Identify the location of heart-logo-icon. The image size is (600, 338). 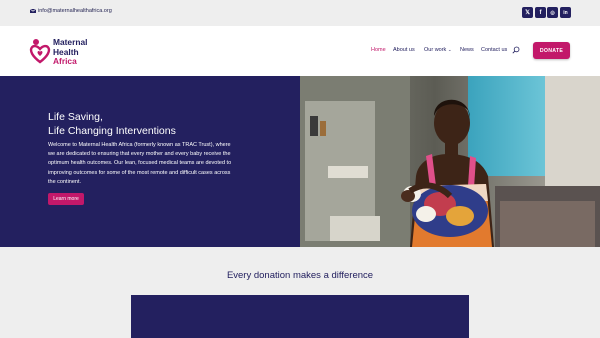
(40, 51).